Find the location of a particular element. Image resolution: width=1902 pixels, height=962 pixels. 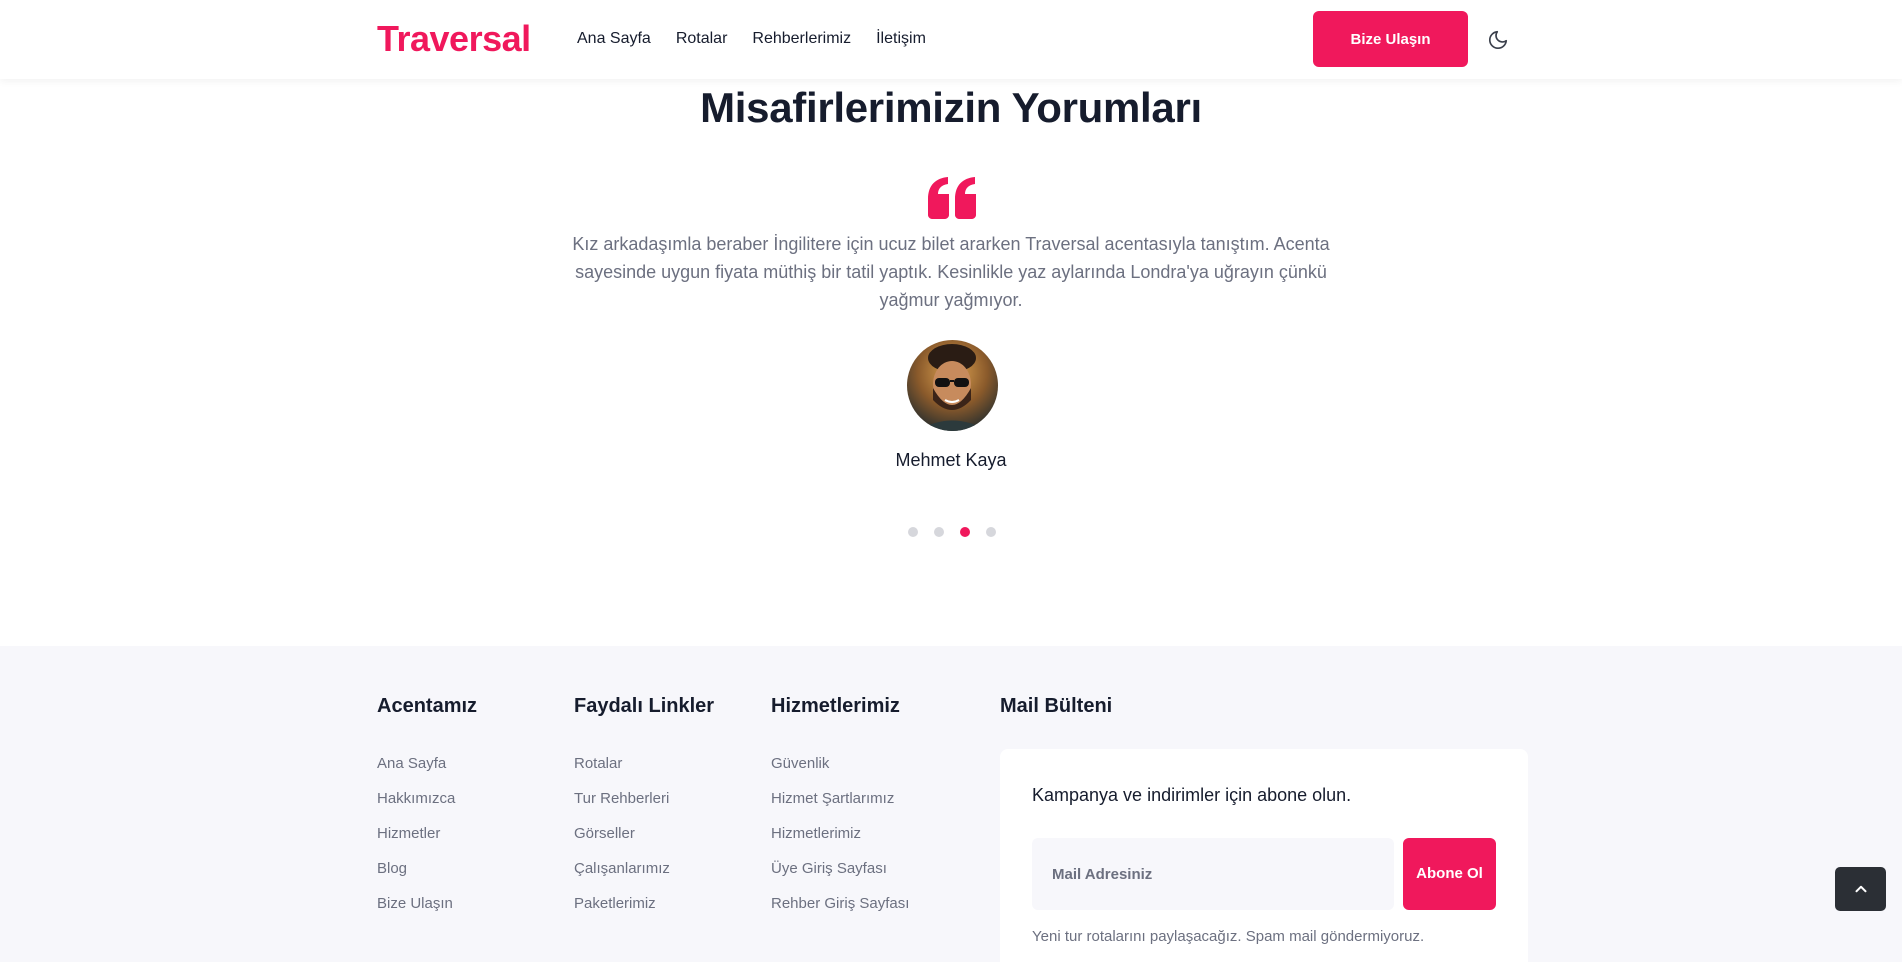

footer-link-packages: Paketlerimiz is located at coordinates (644, 903).